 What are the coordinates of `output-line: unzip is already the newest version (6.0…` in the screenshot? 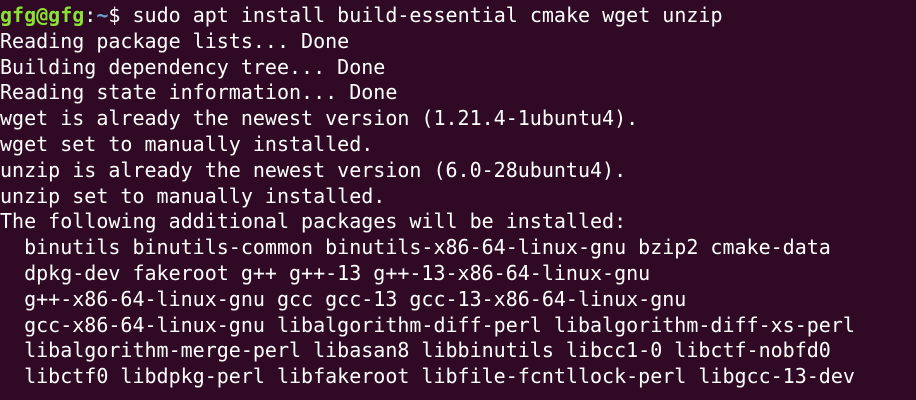 It's located at (313, 169).